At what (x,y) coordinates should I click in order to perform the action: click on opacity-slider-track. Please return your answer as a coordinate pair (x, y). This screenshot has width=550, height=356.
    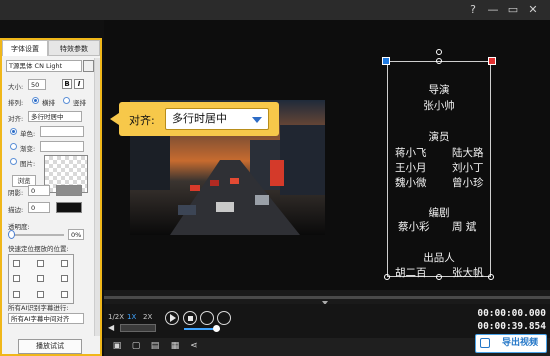
    Looking at the image, I should click on (37, 235).